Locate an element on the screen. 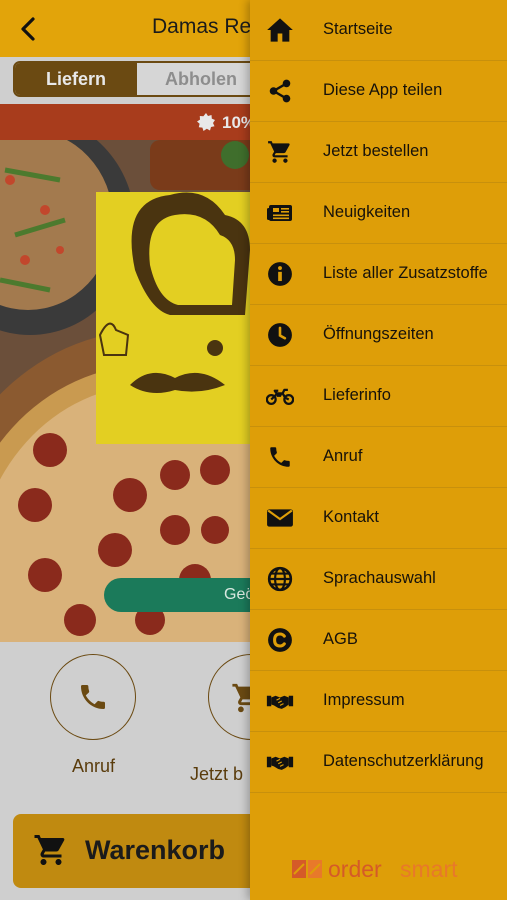 The image size is (507, 900). globe-icon is located at coordinates (280, 579).